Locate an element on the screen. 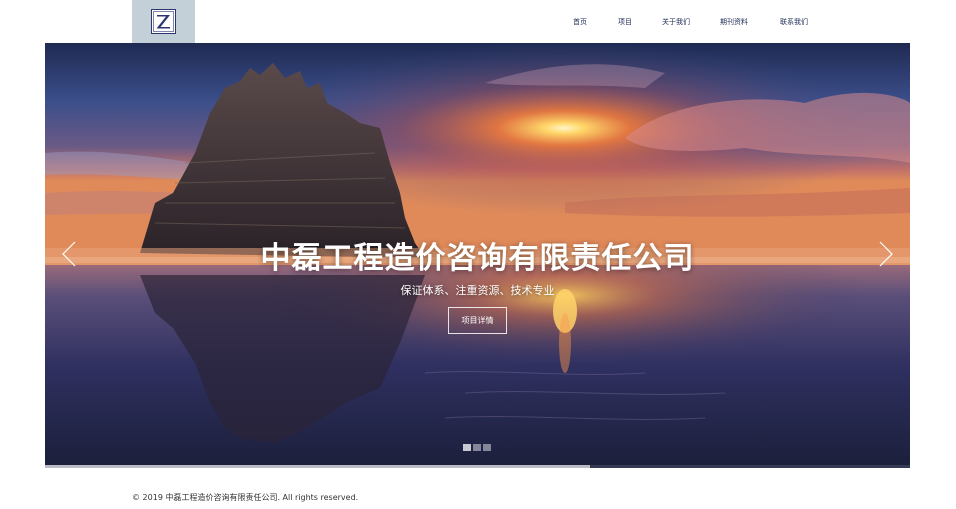  hero-subtitle: 保证体系、注重资源、技术专业 is located at coordinates (477, 290).